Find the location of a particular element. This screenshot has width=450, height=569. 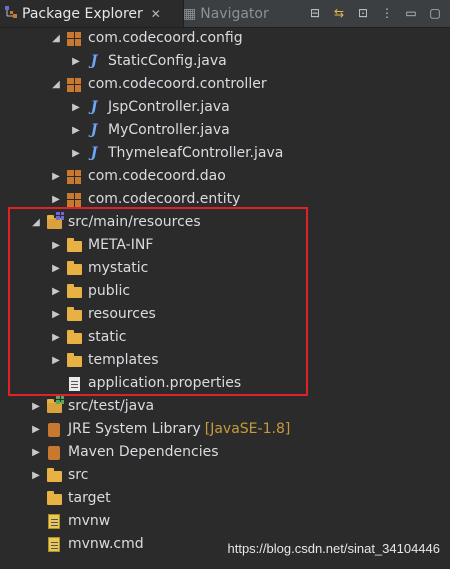

tree-item-label: mystatic is located at coordinates (118, 268).